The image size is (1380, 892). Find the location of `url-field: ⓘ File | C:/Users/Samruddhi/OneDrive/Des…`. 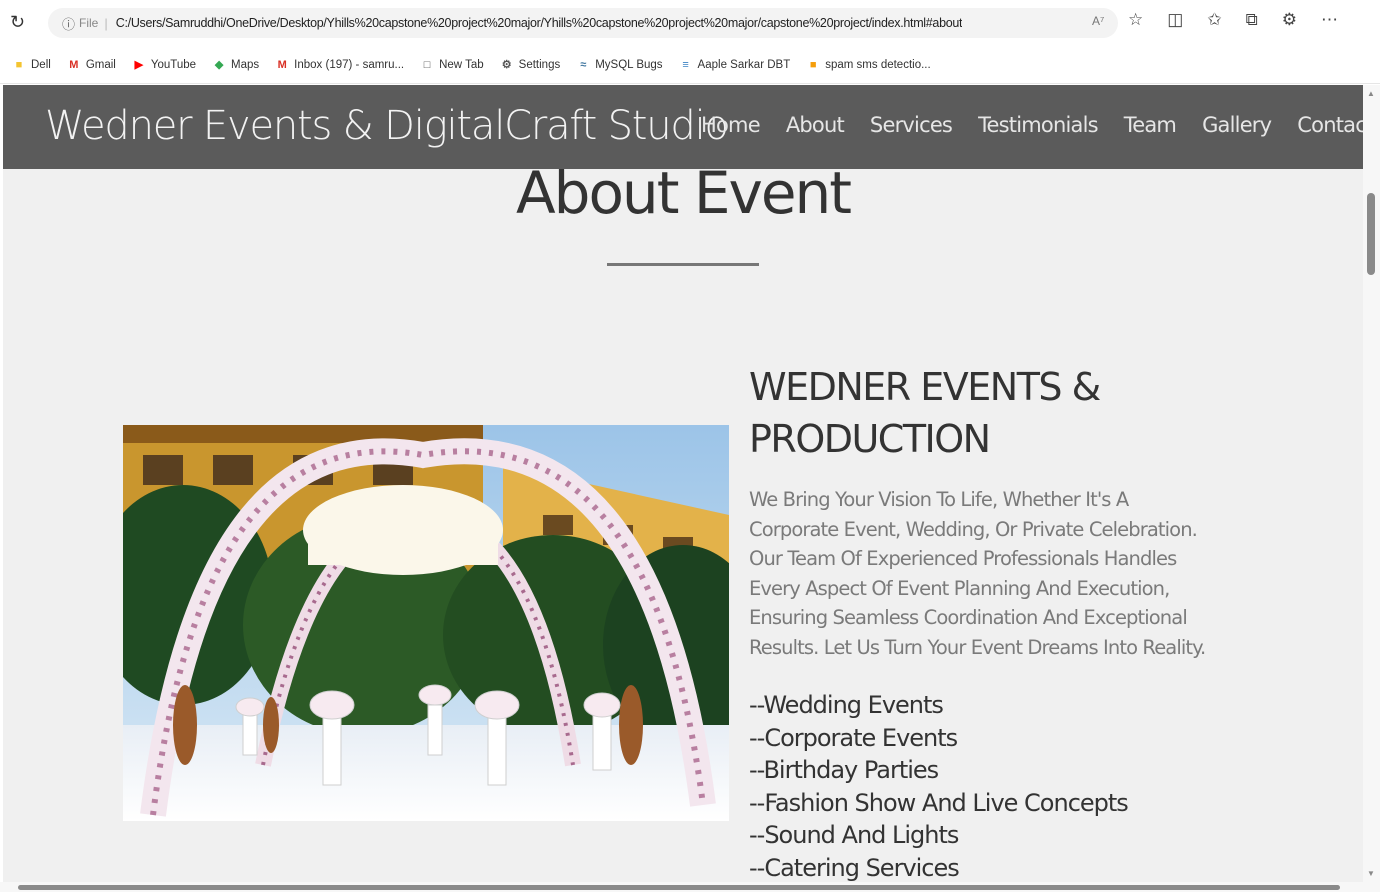

url-field: ⓘ File | C:/Users/Samruddhi/OneDrive/Des… is located at coordinates (583, 23).